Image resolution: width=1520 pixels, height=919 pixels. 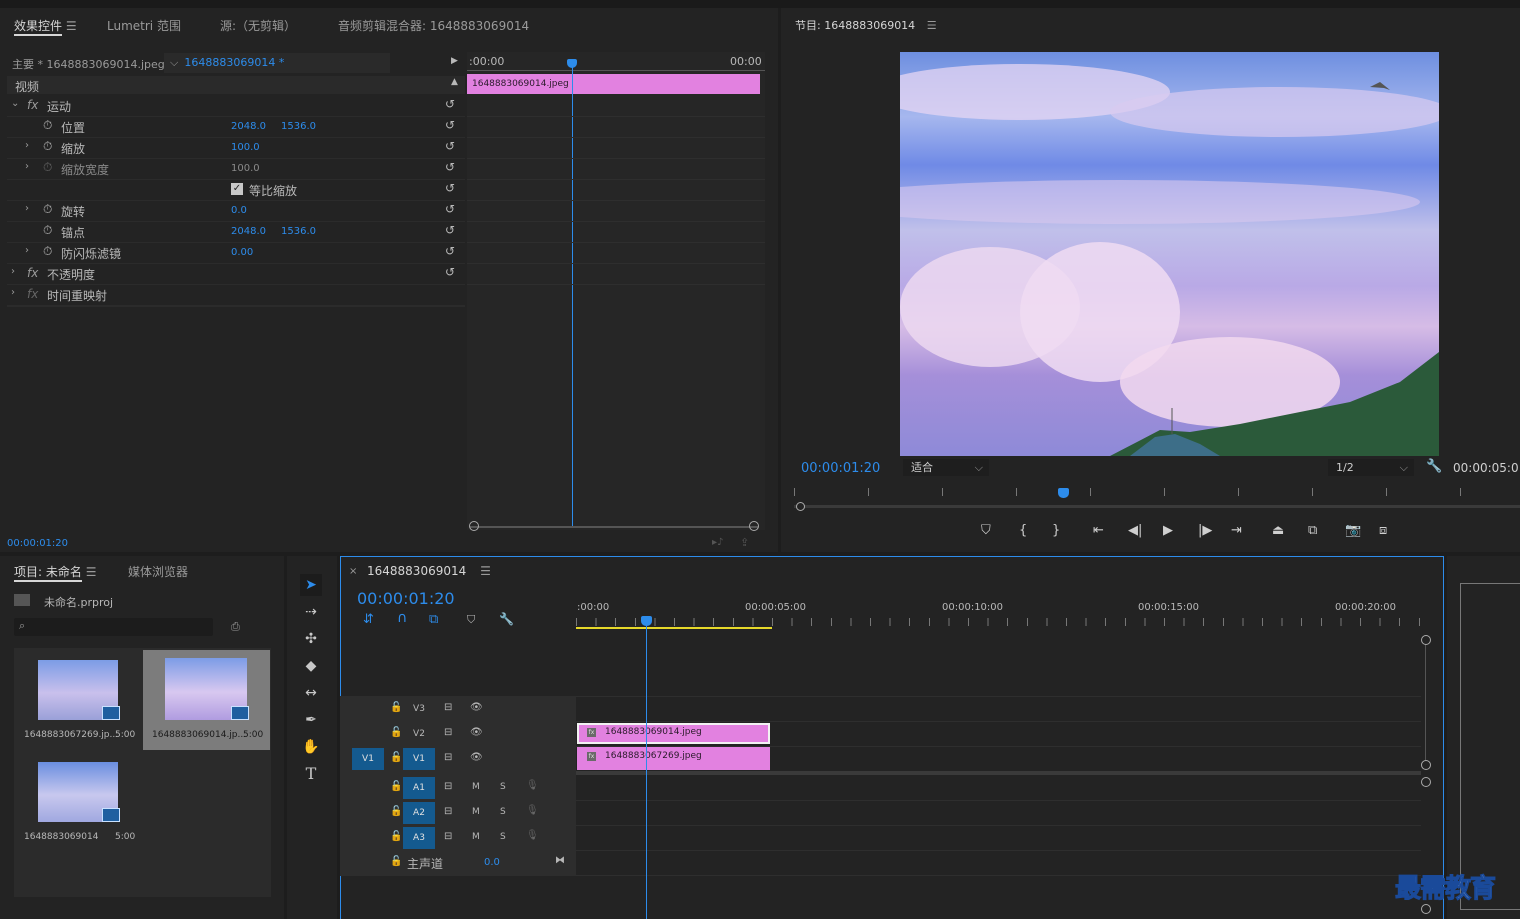 What do you see at coordinates (646, 768) in the screenshot?
I see `timeline-playhead` at bounding box center [646, 768].